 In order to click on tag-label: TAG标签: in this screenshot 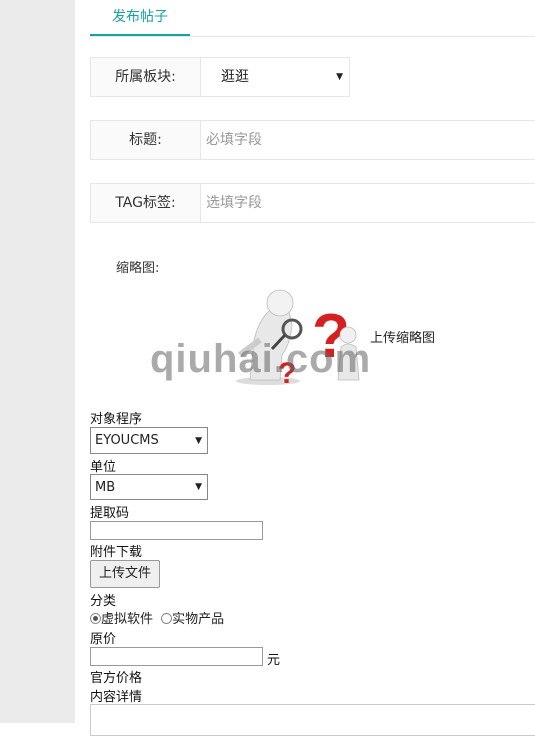, I will do `click(146, 203)`.